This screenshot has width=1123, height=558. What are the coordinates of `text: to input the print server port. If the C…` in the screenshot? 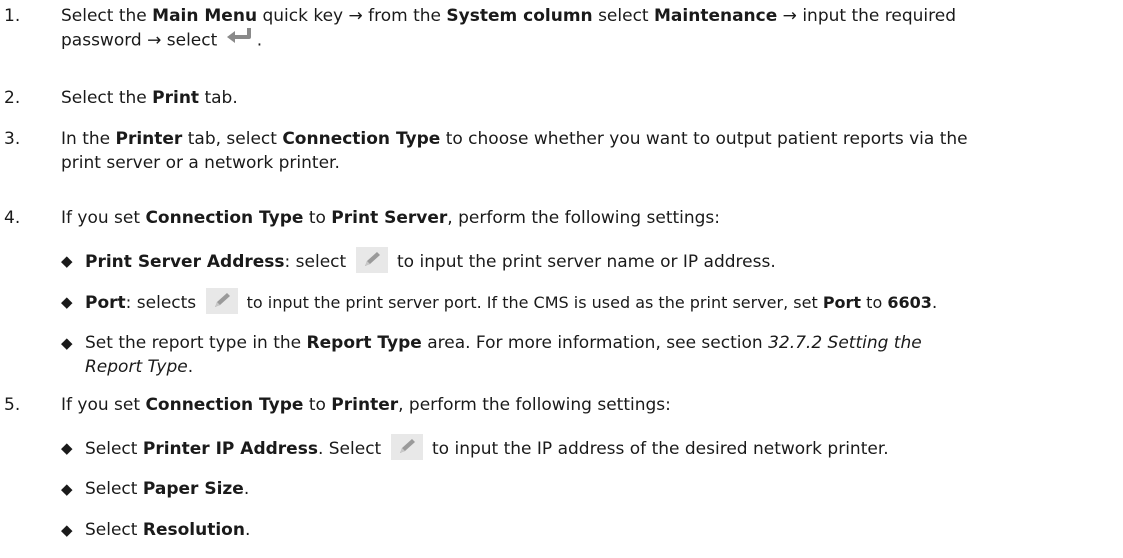 It's located at (532, 302).